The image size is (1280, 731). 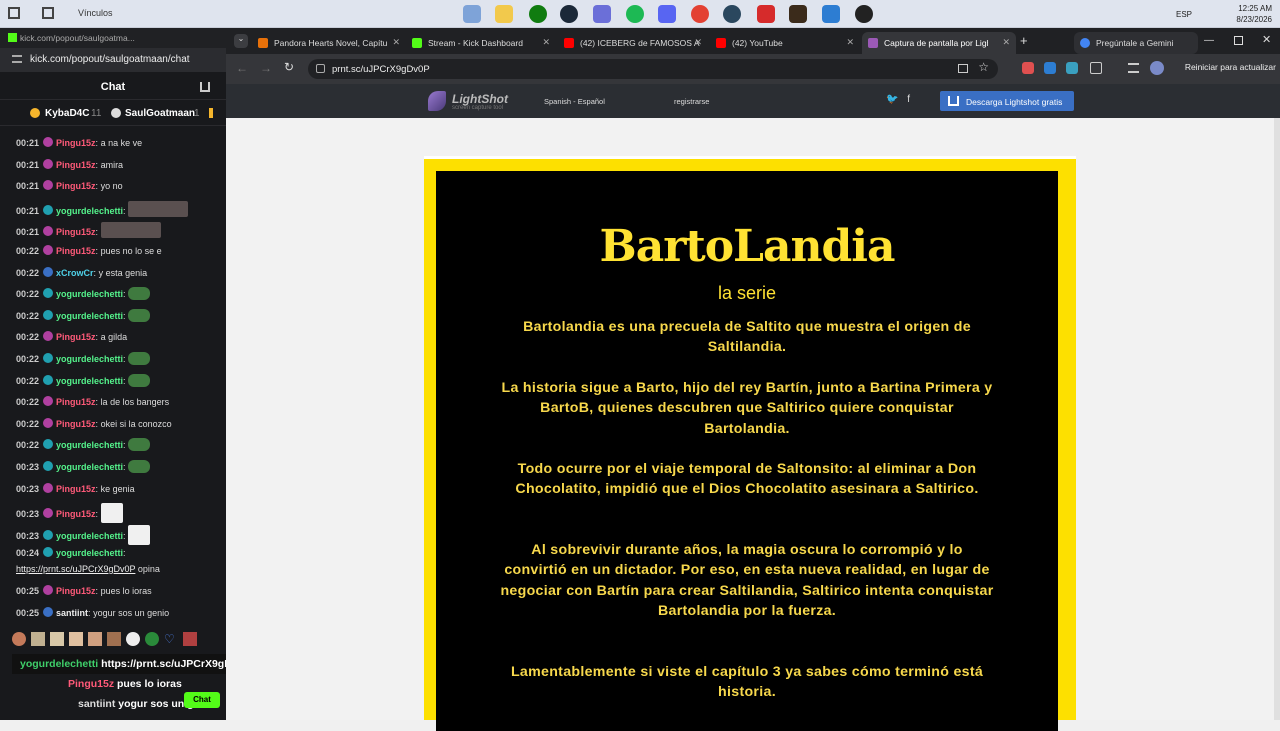 What do you see at coordinates (205, 87) in the screenshot?
I see `chat-users-icon` at bounding box center [205, 87].